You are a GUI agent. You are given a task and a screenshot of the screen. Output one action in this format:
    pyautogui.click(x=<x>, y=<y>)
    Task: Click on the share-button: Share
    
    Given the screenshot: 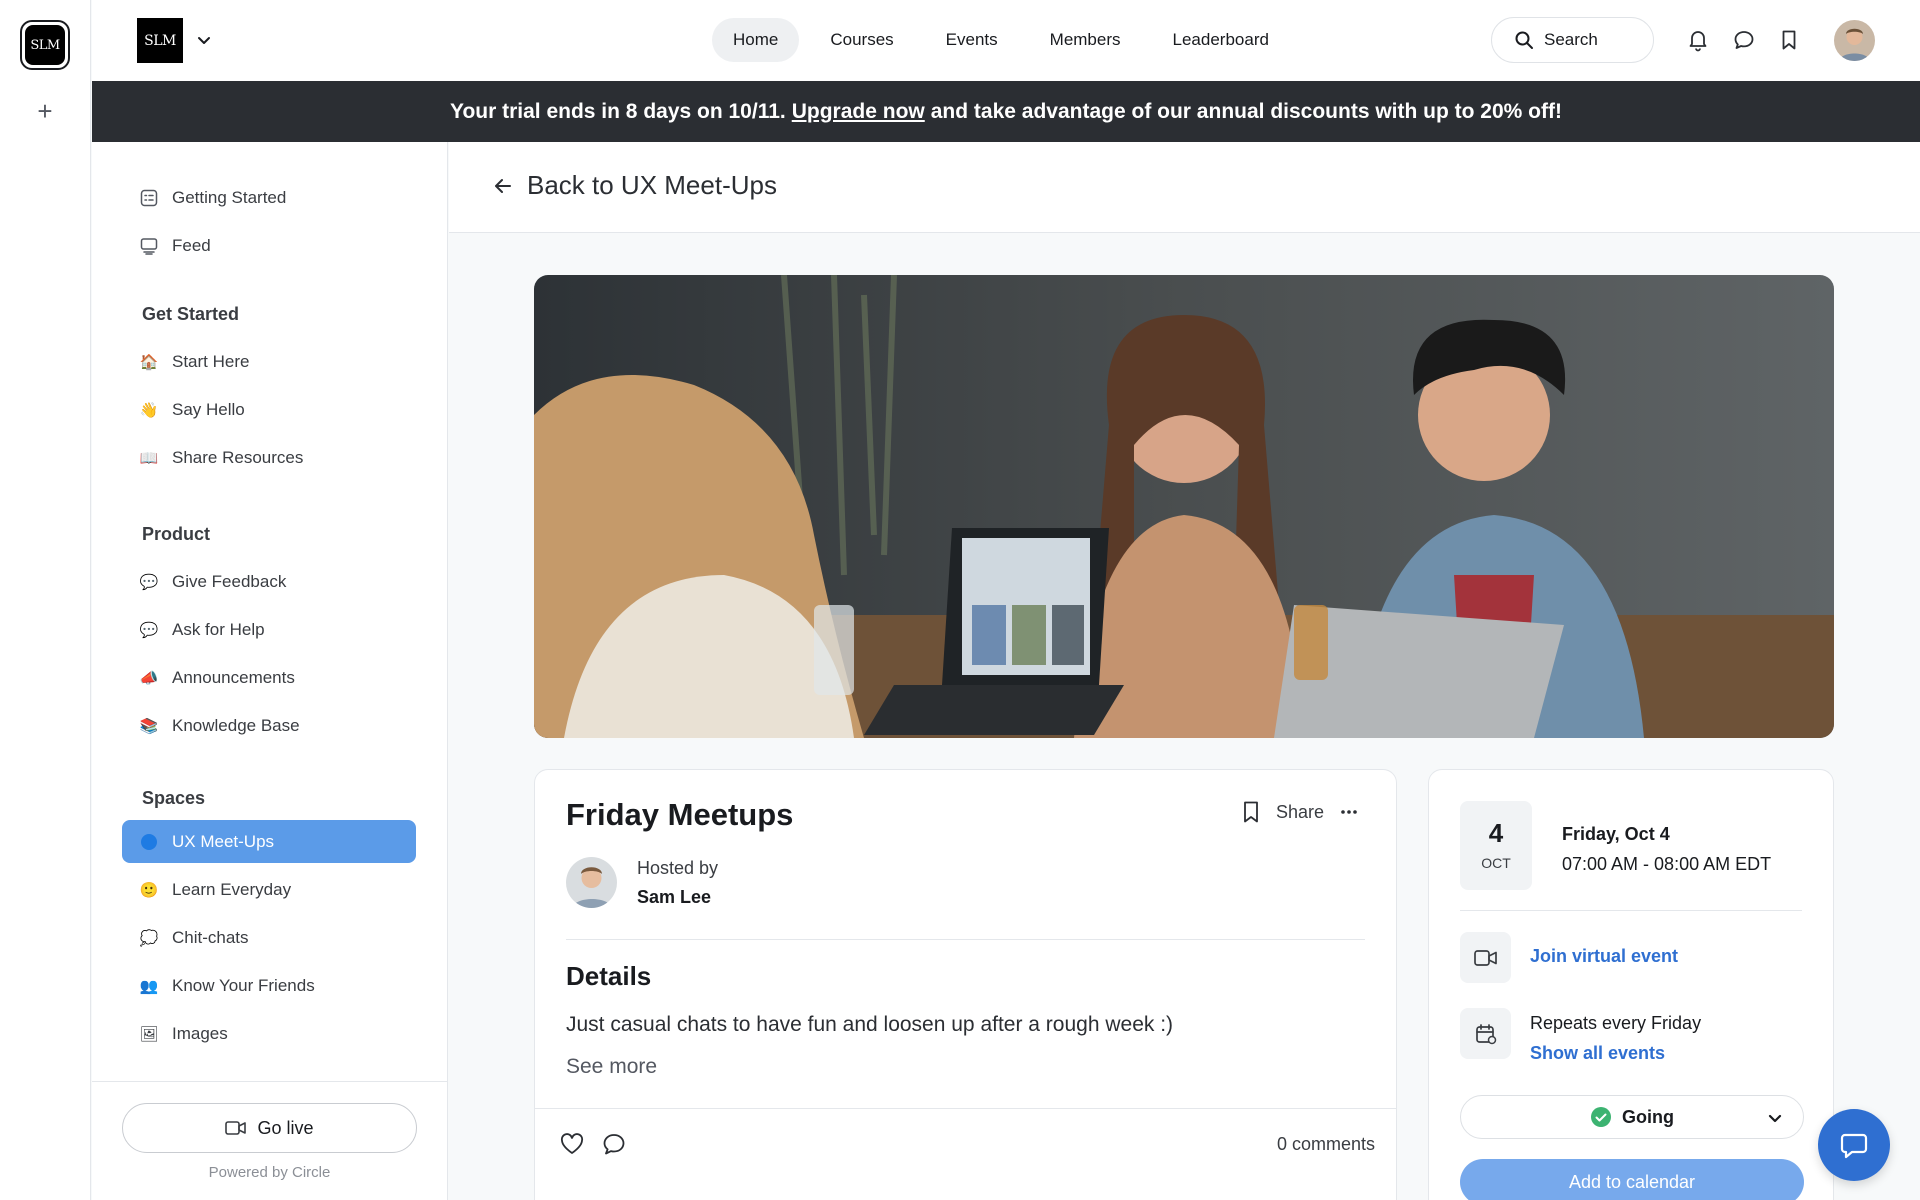 What is the action you would take?
    pyautogui.click(x=1300, y=812)
    